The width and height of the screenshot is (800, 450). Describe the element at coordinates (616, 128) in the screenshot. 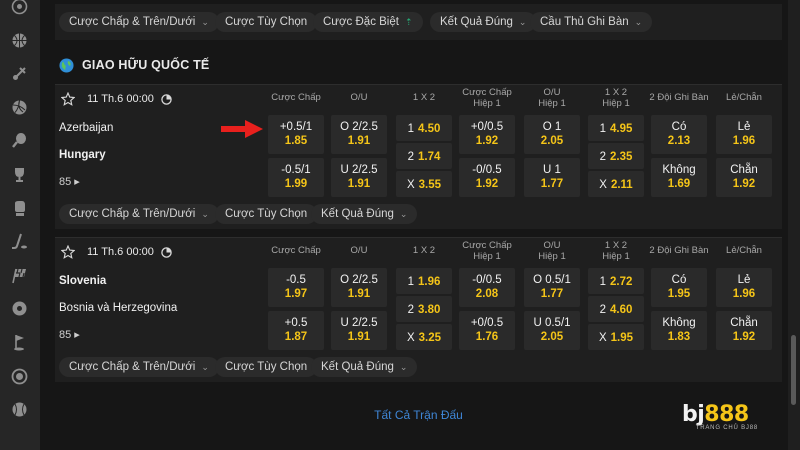

I see `odds-button: 1 4.95` at that location.